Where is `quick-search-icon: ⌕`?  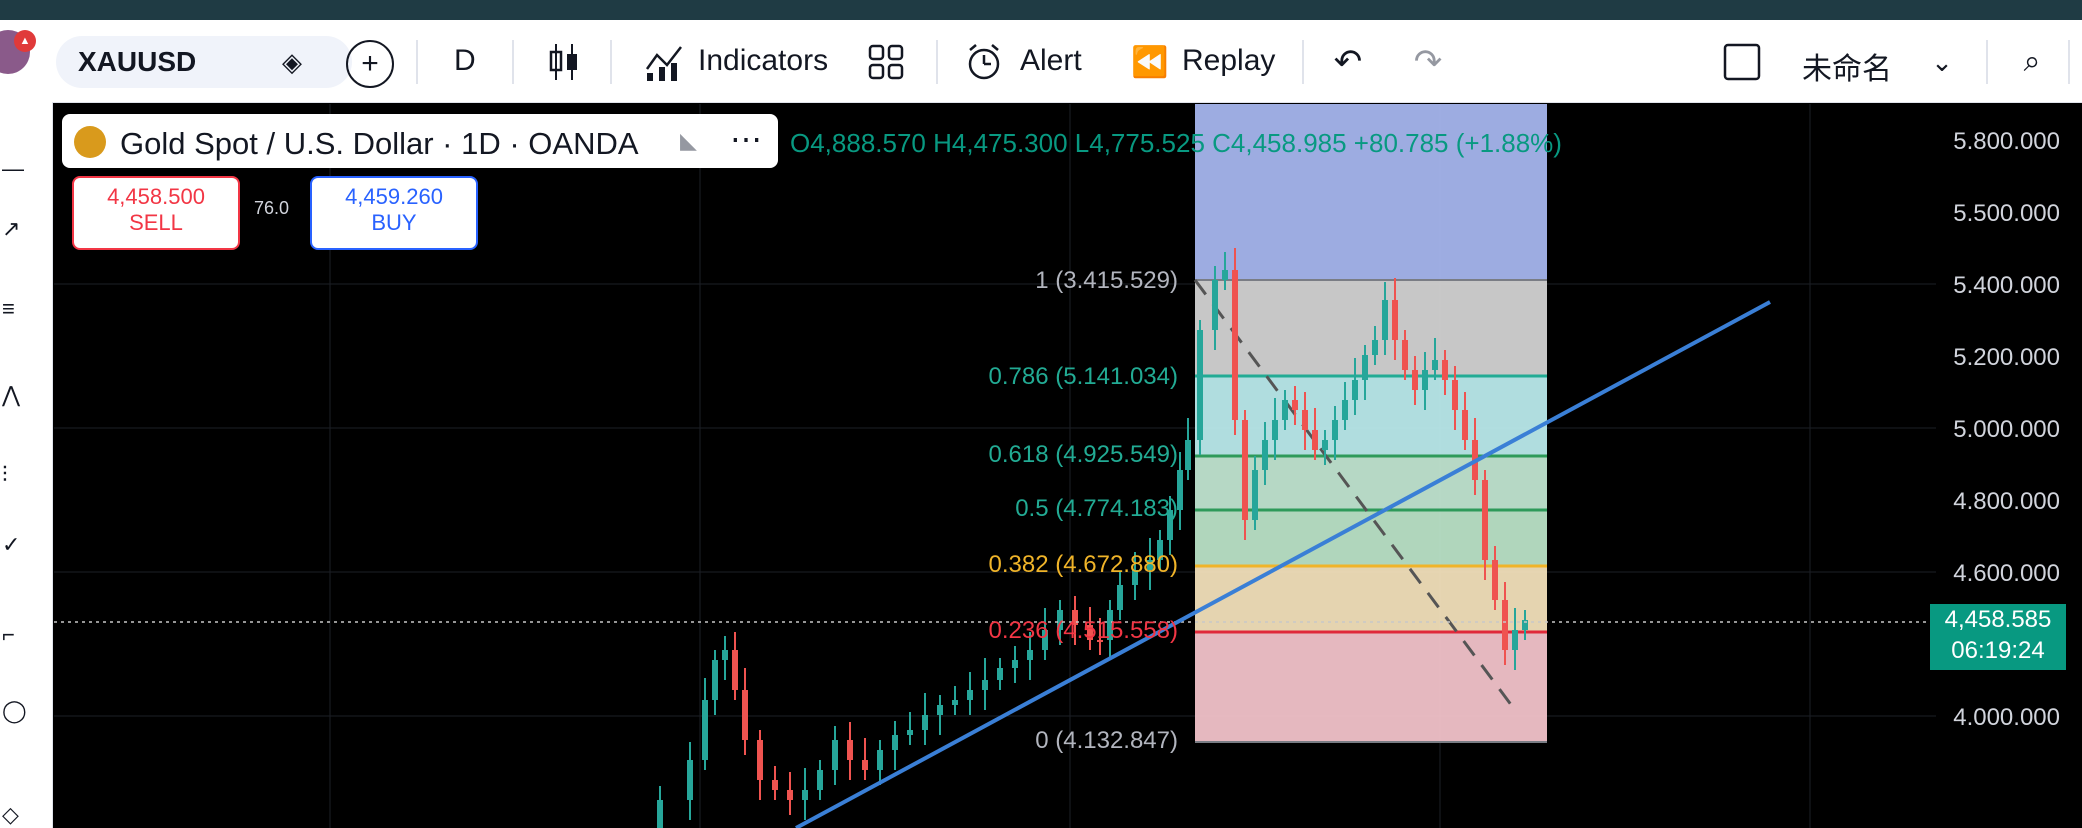
quick-search-icon: ⌕ is located at coordinates (2032, 62).